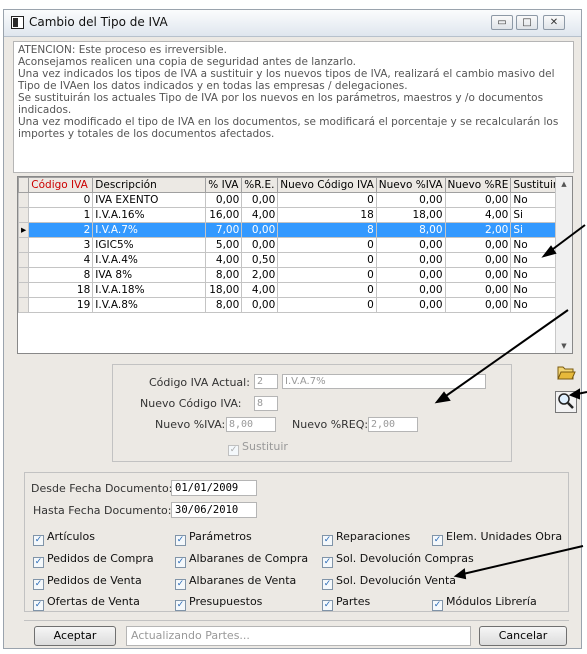 The width and height of the screenshot is (587, 654). Describe the element at coordinates (527, 22) in the screenshot. I see `maximize-button: □` at that location.